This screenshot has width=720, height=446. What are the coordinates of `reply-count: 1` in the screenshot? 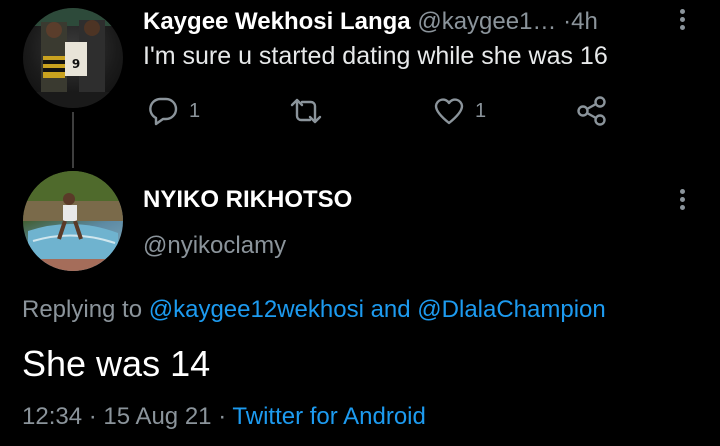 It's located at (195, 110).